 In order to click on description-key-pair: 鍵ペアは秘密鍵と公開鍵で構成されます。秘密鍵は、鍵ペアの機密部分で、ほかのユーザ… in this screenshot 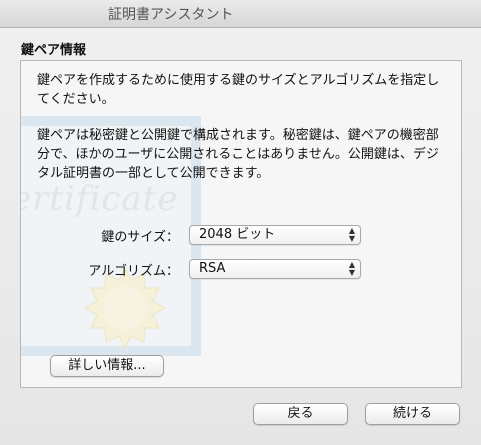, I will do `click(238, 154)`.